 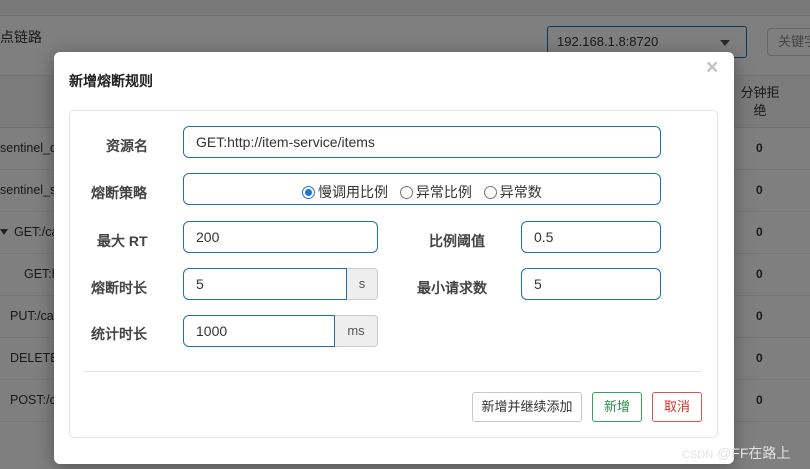 What do you see at coordinates (677, 407) in the screenshot?
I see `cancel-button: 取消` at bounding box center [677, 407].